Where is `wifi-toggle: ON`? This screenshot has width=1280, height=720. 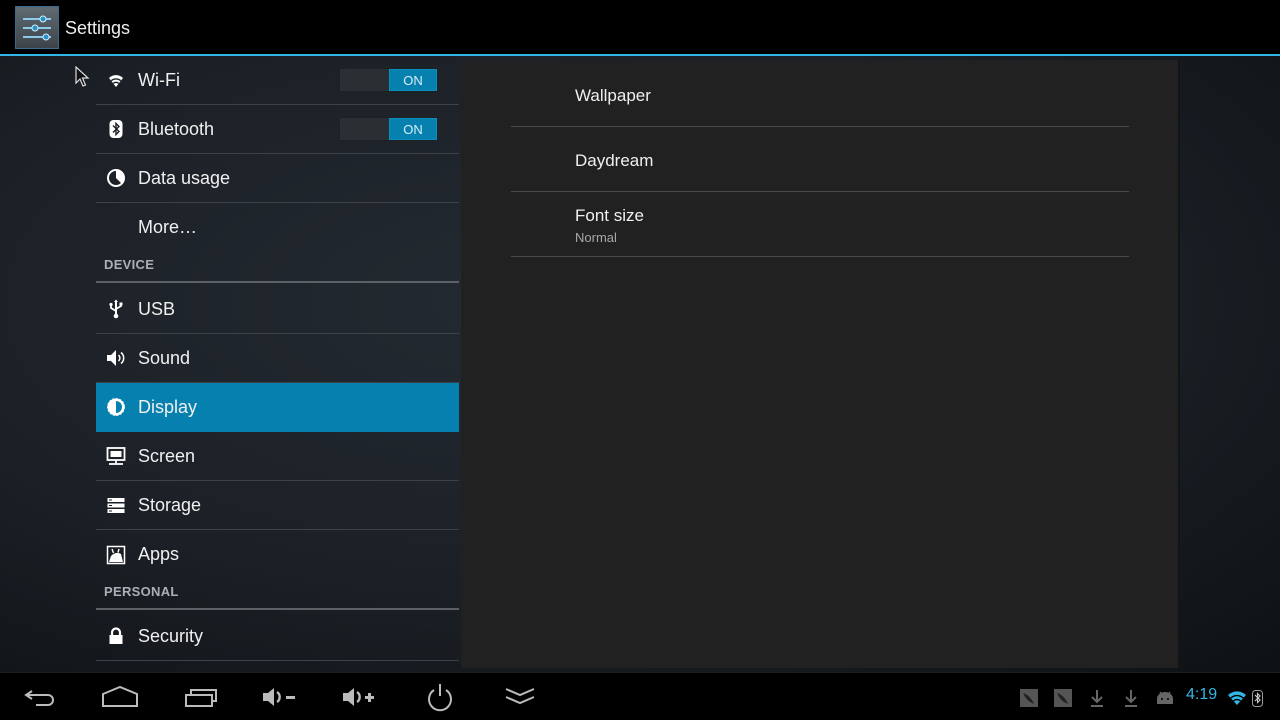
wifi-toggle: ON is located at coordinates (388, 80).